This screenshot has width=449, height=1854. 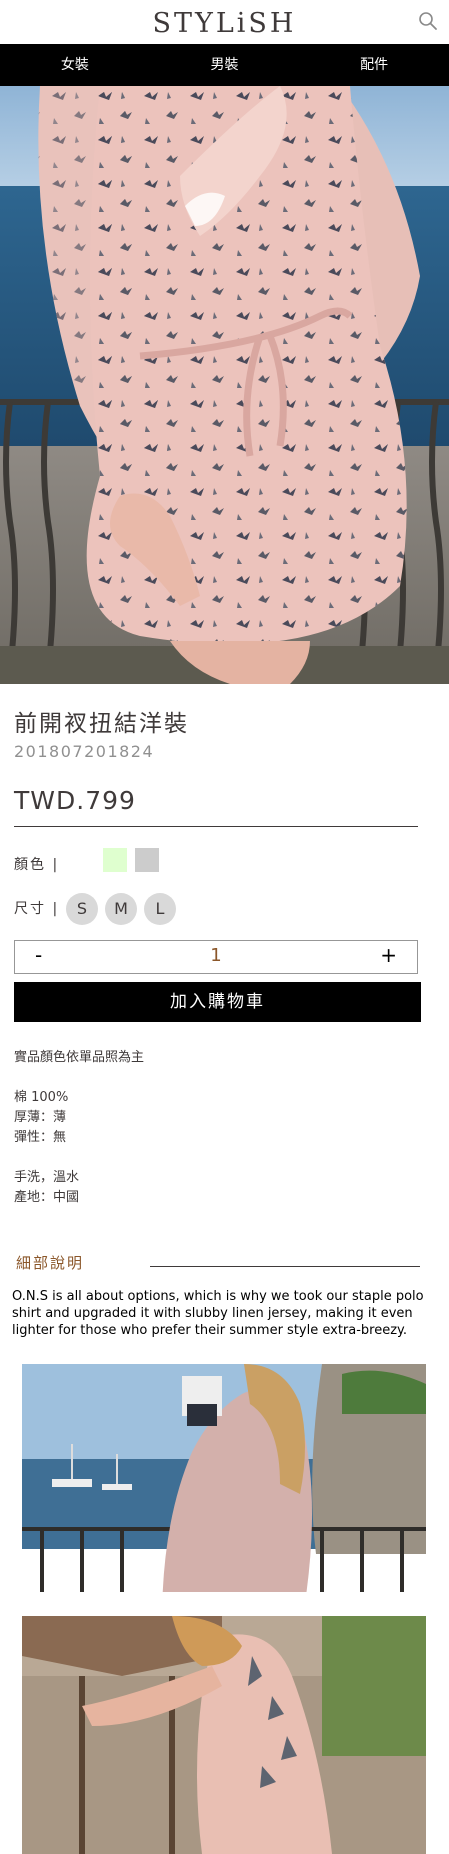 I want to click on nav-item-women: 女裝, so click(x=75, y=65).